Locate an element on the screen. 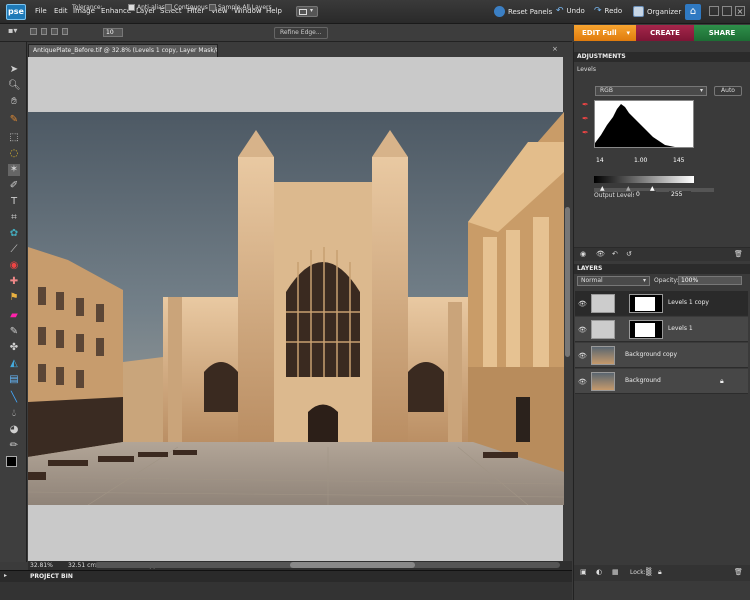 The width and height of the screenshot is (750, 600). close-icon: × is located at coordinates (740, 11).